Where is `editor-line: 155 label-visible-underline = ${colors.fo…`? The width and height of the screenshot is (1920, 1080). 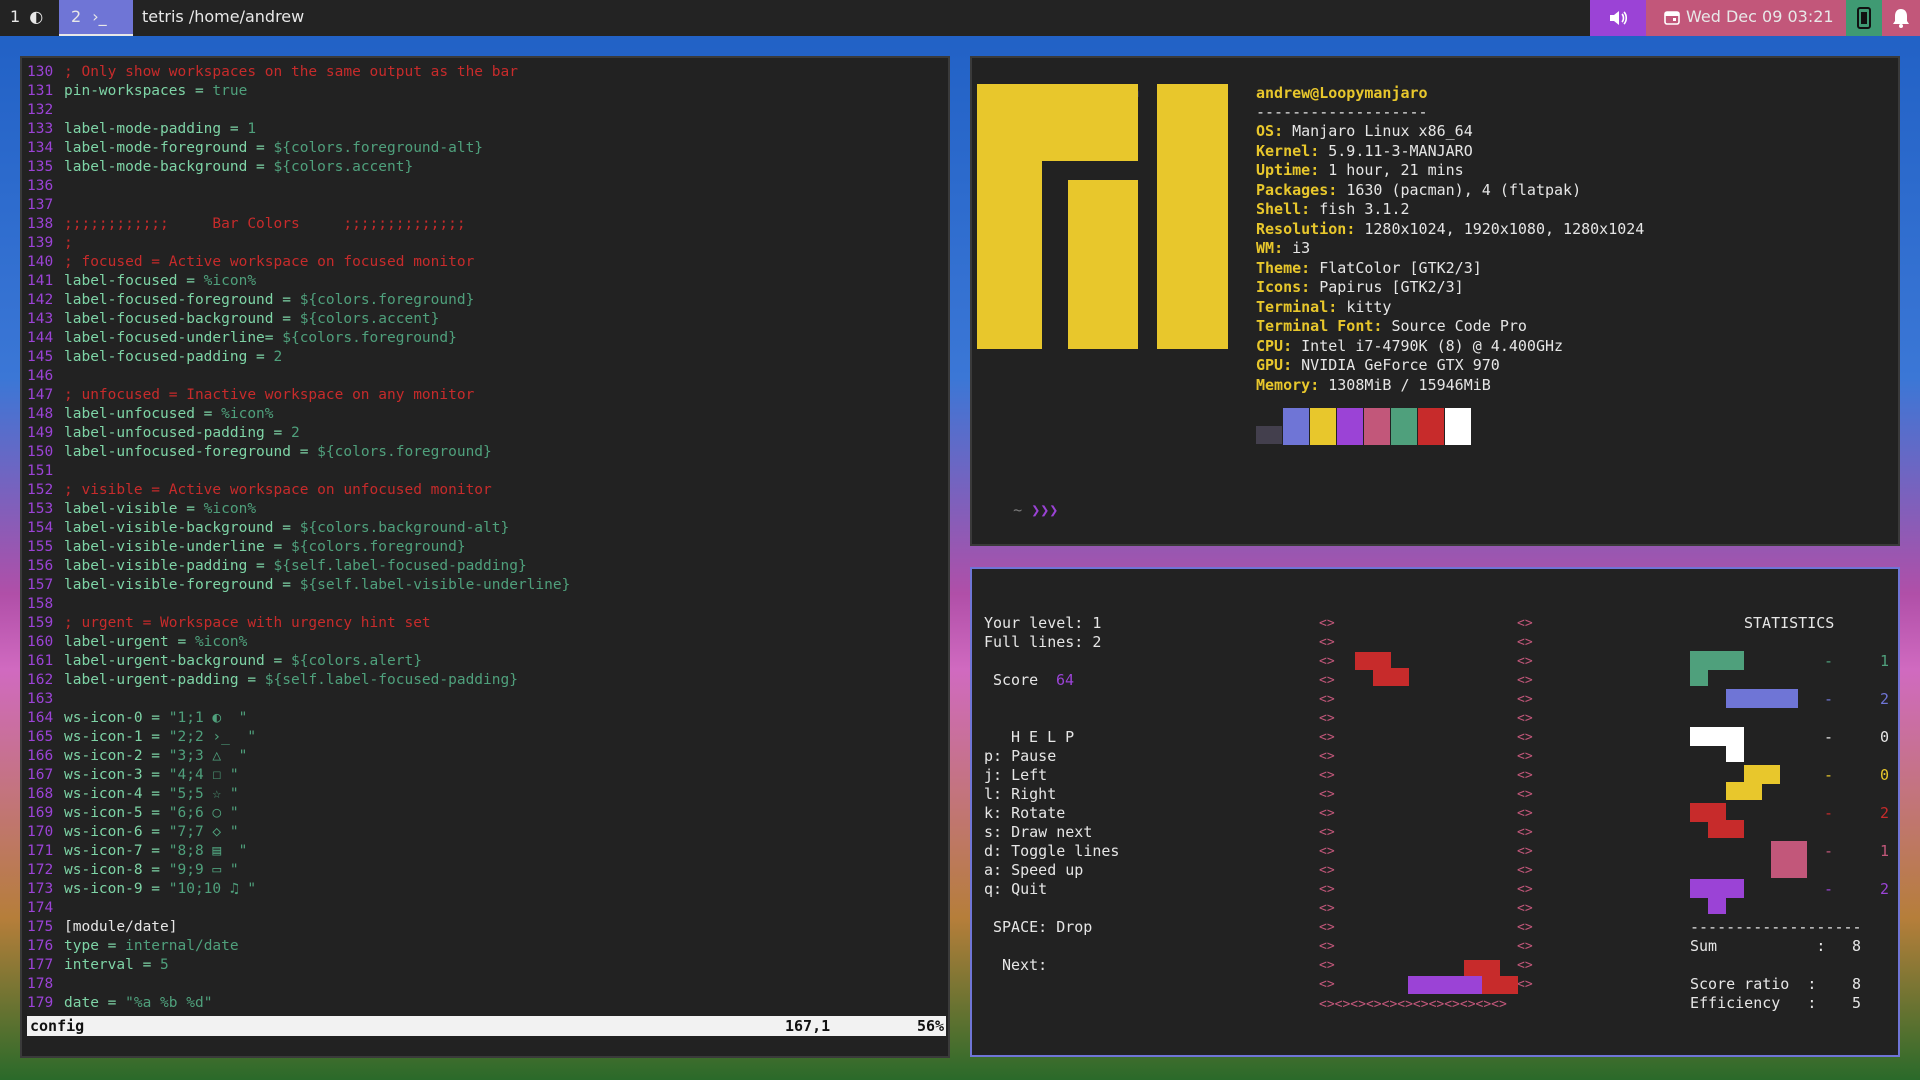
editor-line: 155 label-visible-underline = ${colors.fo… is located at coordinates (246, 547).